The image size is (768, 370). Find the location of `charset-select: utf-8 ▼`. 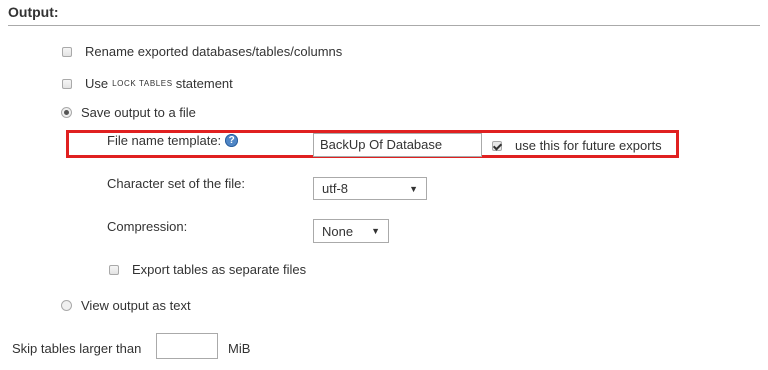

charset-select: utf-8 ▼ is located at coordinates (370, 188).